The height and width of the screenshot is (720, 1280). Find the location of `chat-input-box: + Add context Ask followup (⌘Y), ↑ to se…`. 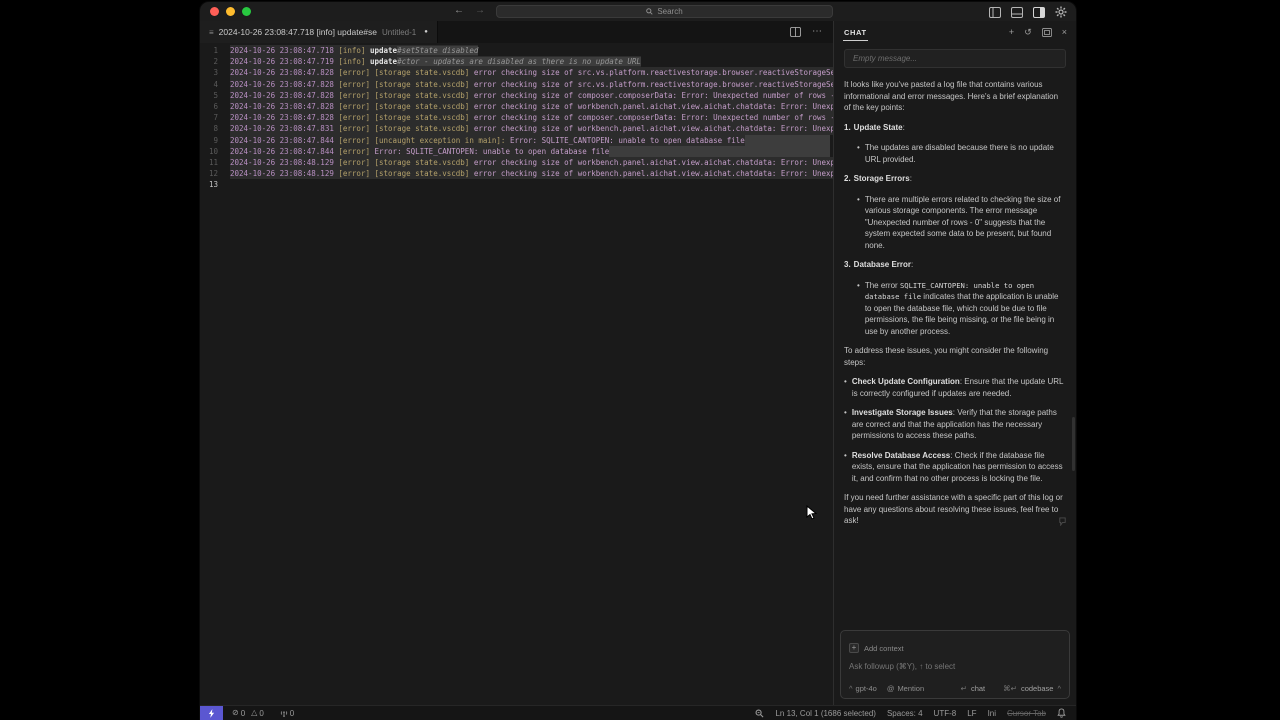

chat-input-box: + Add context Ask followup (⌘Y), ↑ to se… is located at coordinates (955, 664).